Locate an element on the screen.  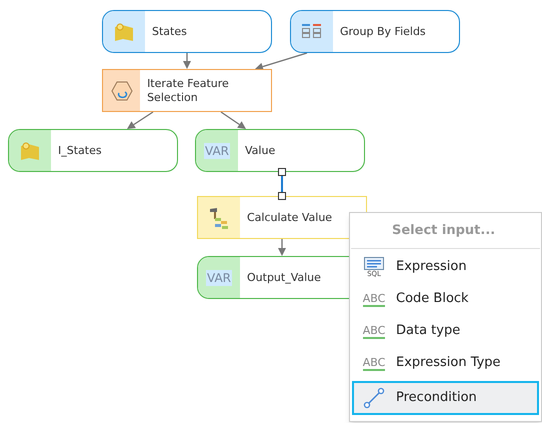
node-label: Calculate Value is located at coordinates (290, 217).